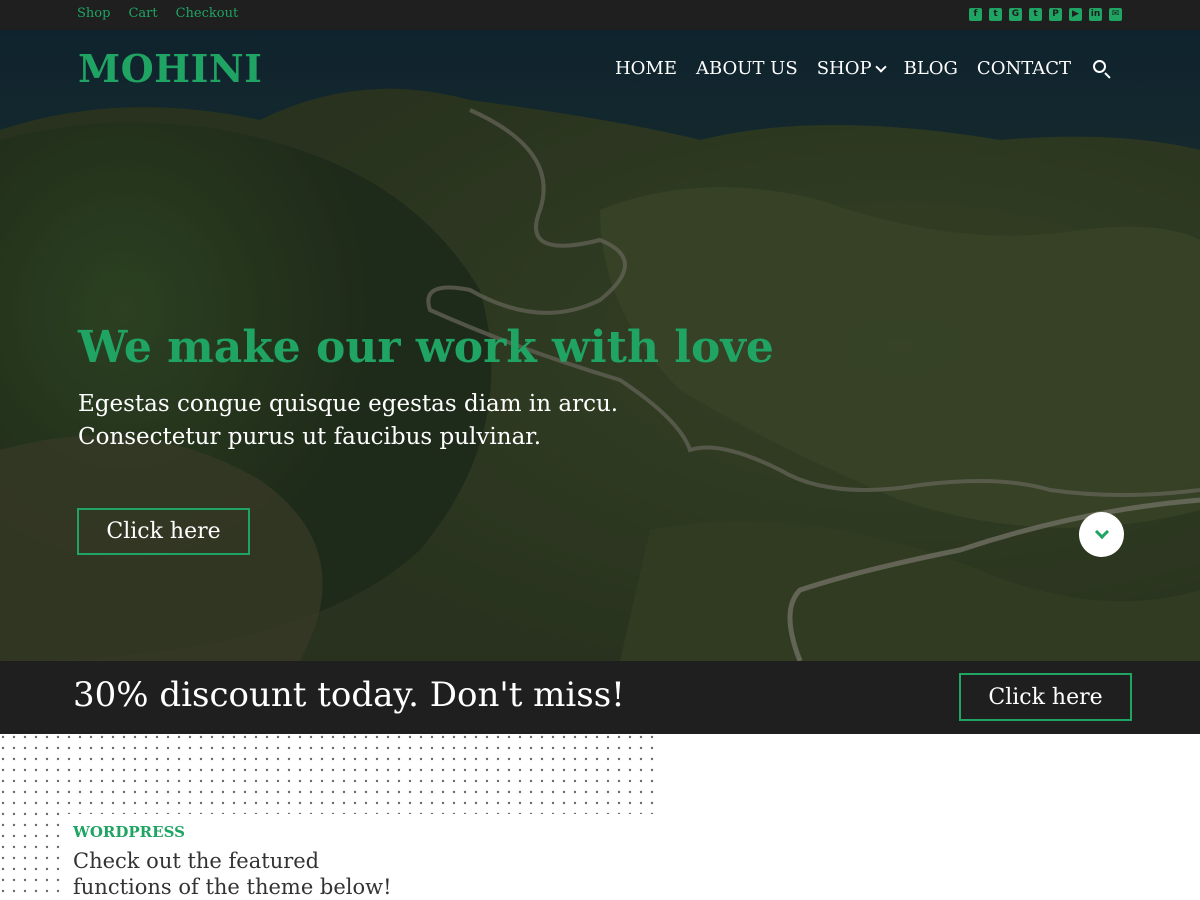 The width and height of the screenshot is (1200, 900). Describe the element at coordinates (1102, 69) in the screenshot. I see `search-icon` at that location.